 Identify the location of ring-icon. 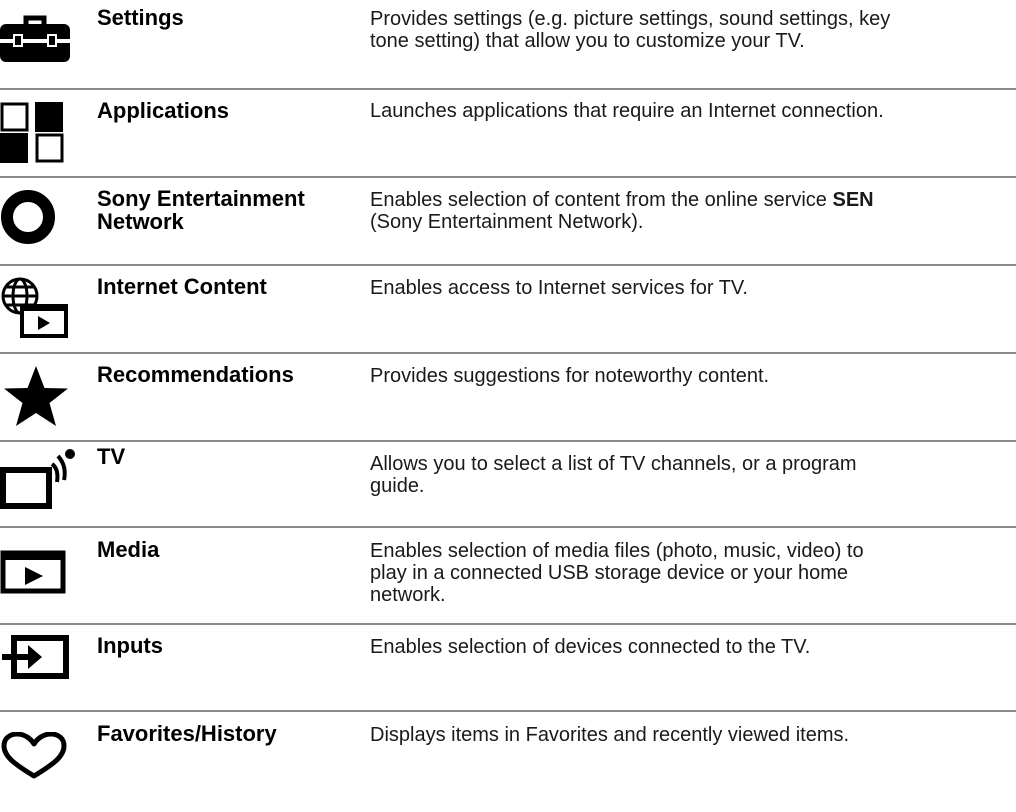
(38, 218).